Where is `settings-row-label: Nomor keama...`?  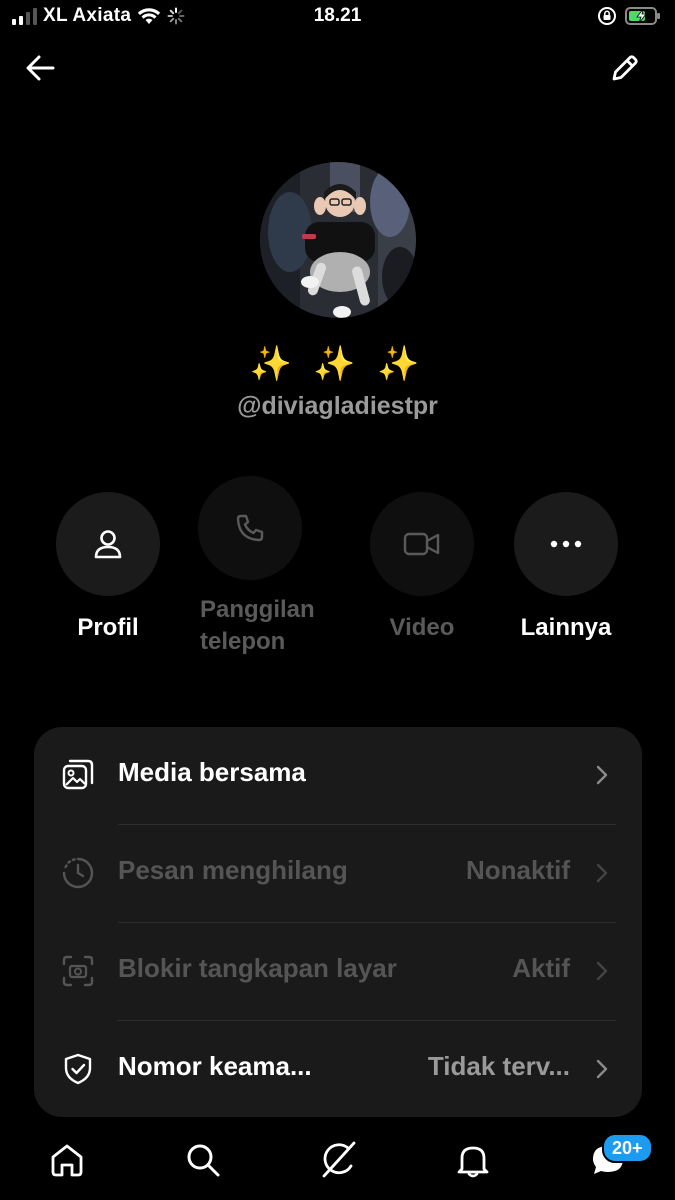
settings-row-label: Nomor keama... is located at coordinates (215, 1066).